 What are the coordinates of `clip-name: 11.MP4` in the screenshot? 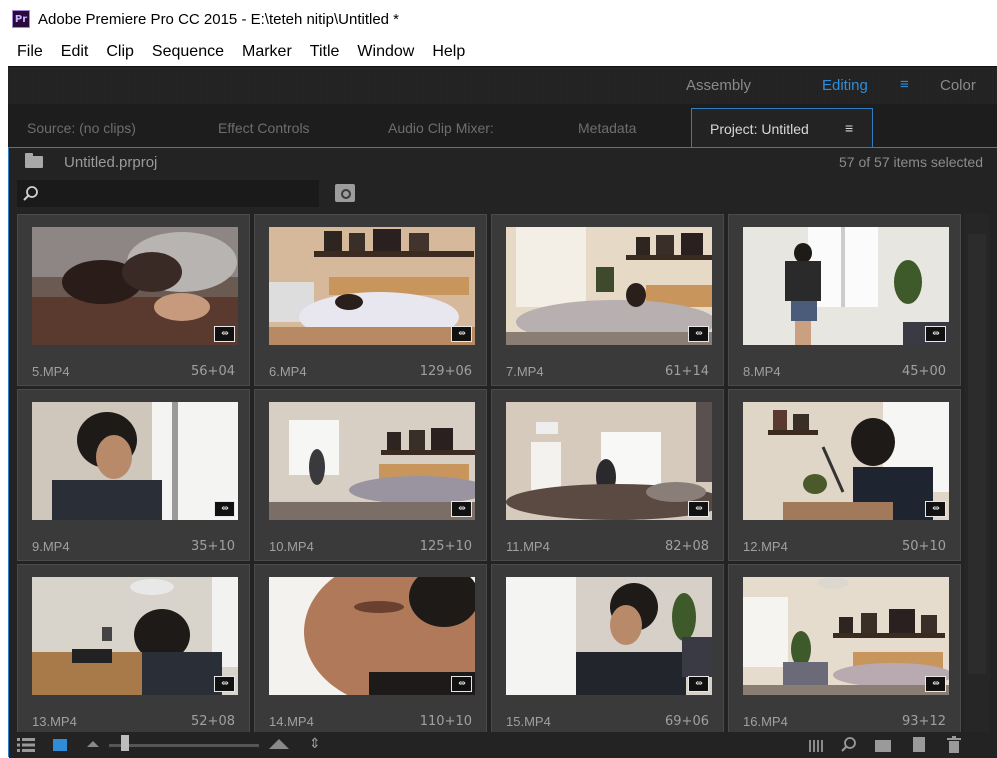 It's located at (528, 546).